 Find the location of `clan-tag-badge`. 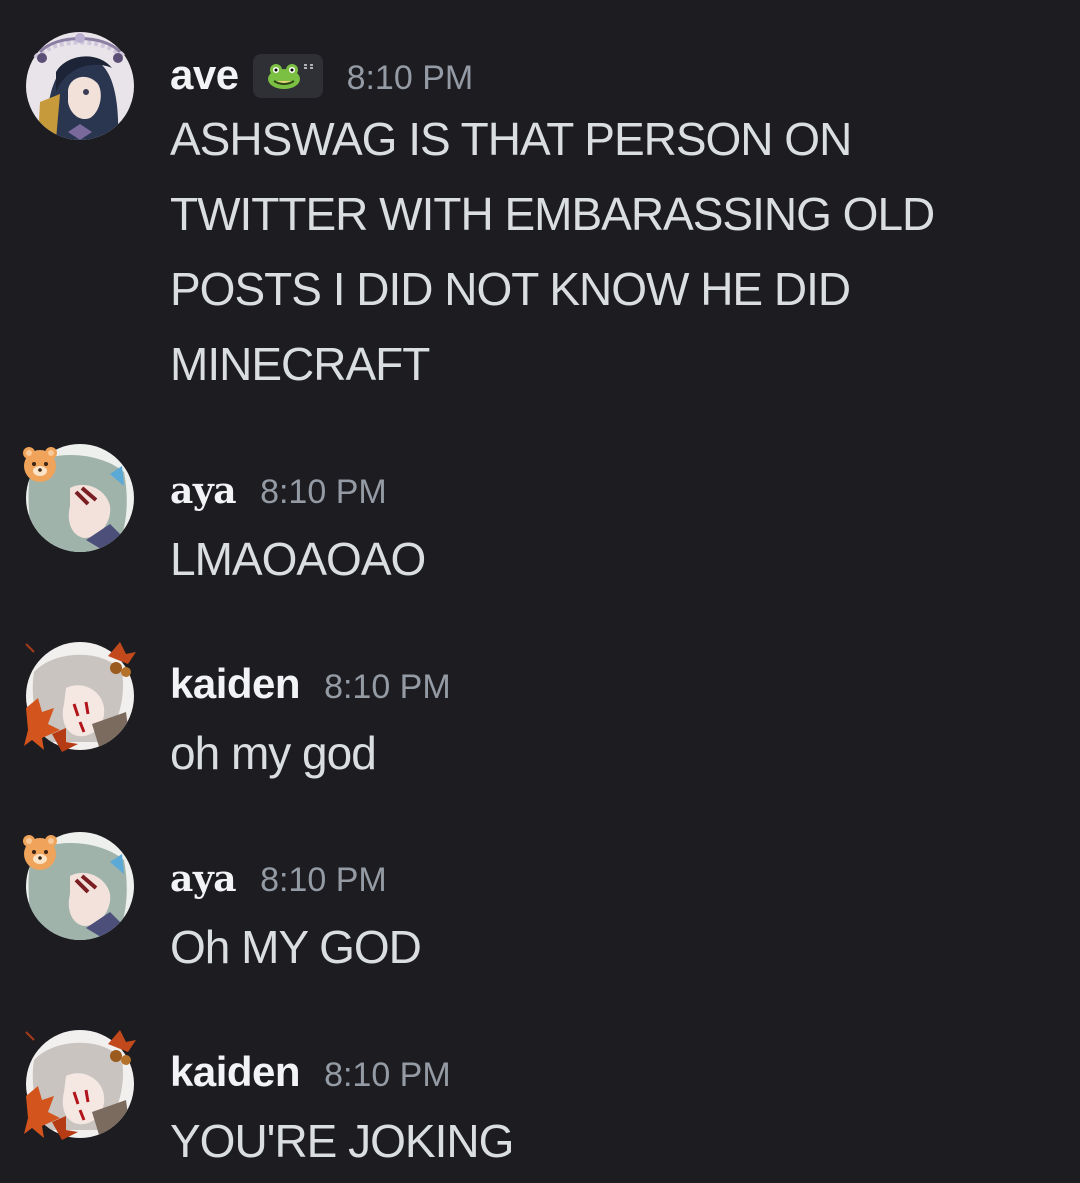

clan-tag-badge is located at coordinates (287, 76).